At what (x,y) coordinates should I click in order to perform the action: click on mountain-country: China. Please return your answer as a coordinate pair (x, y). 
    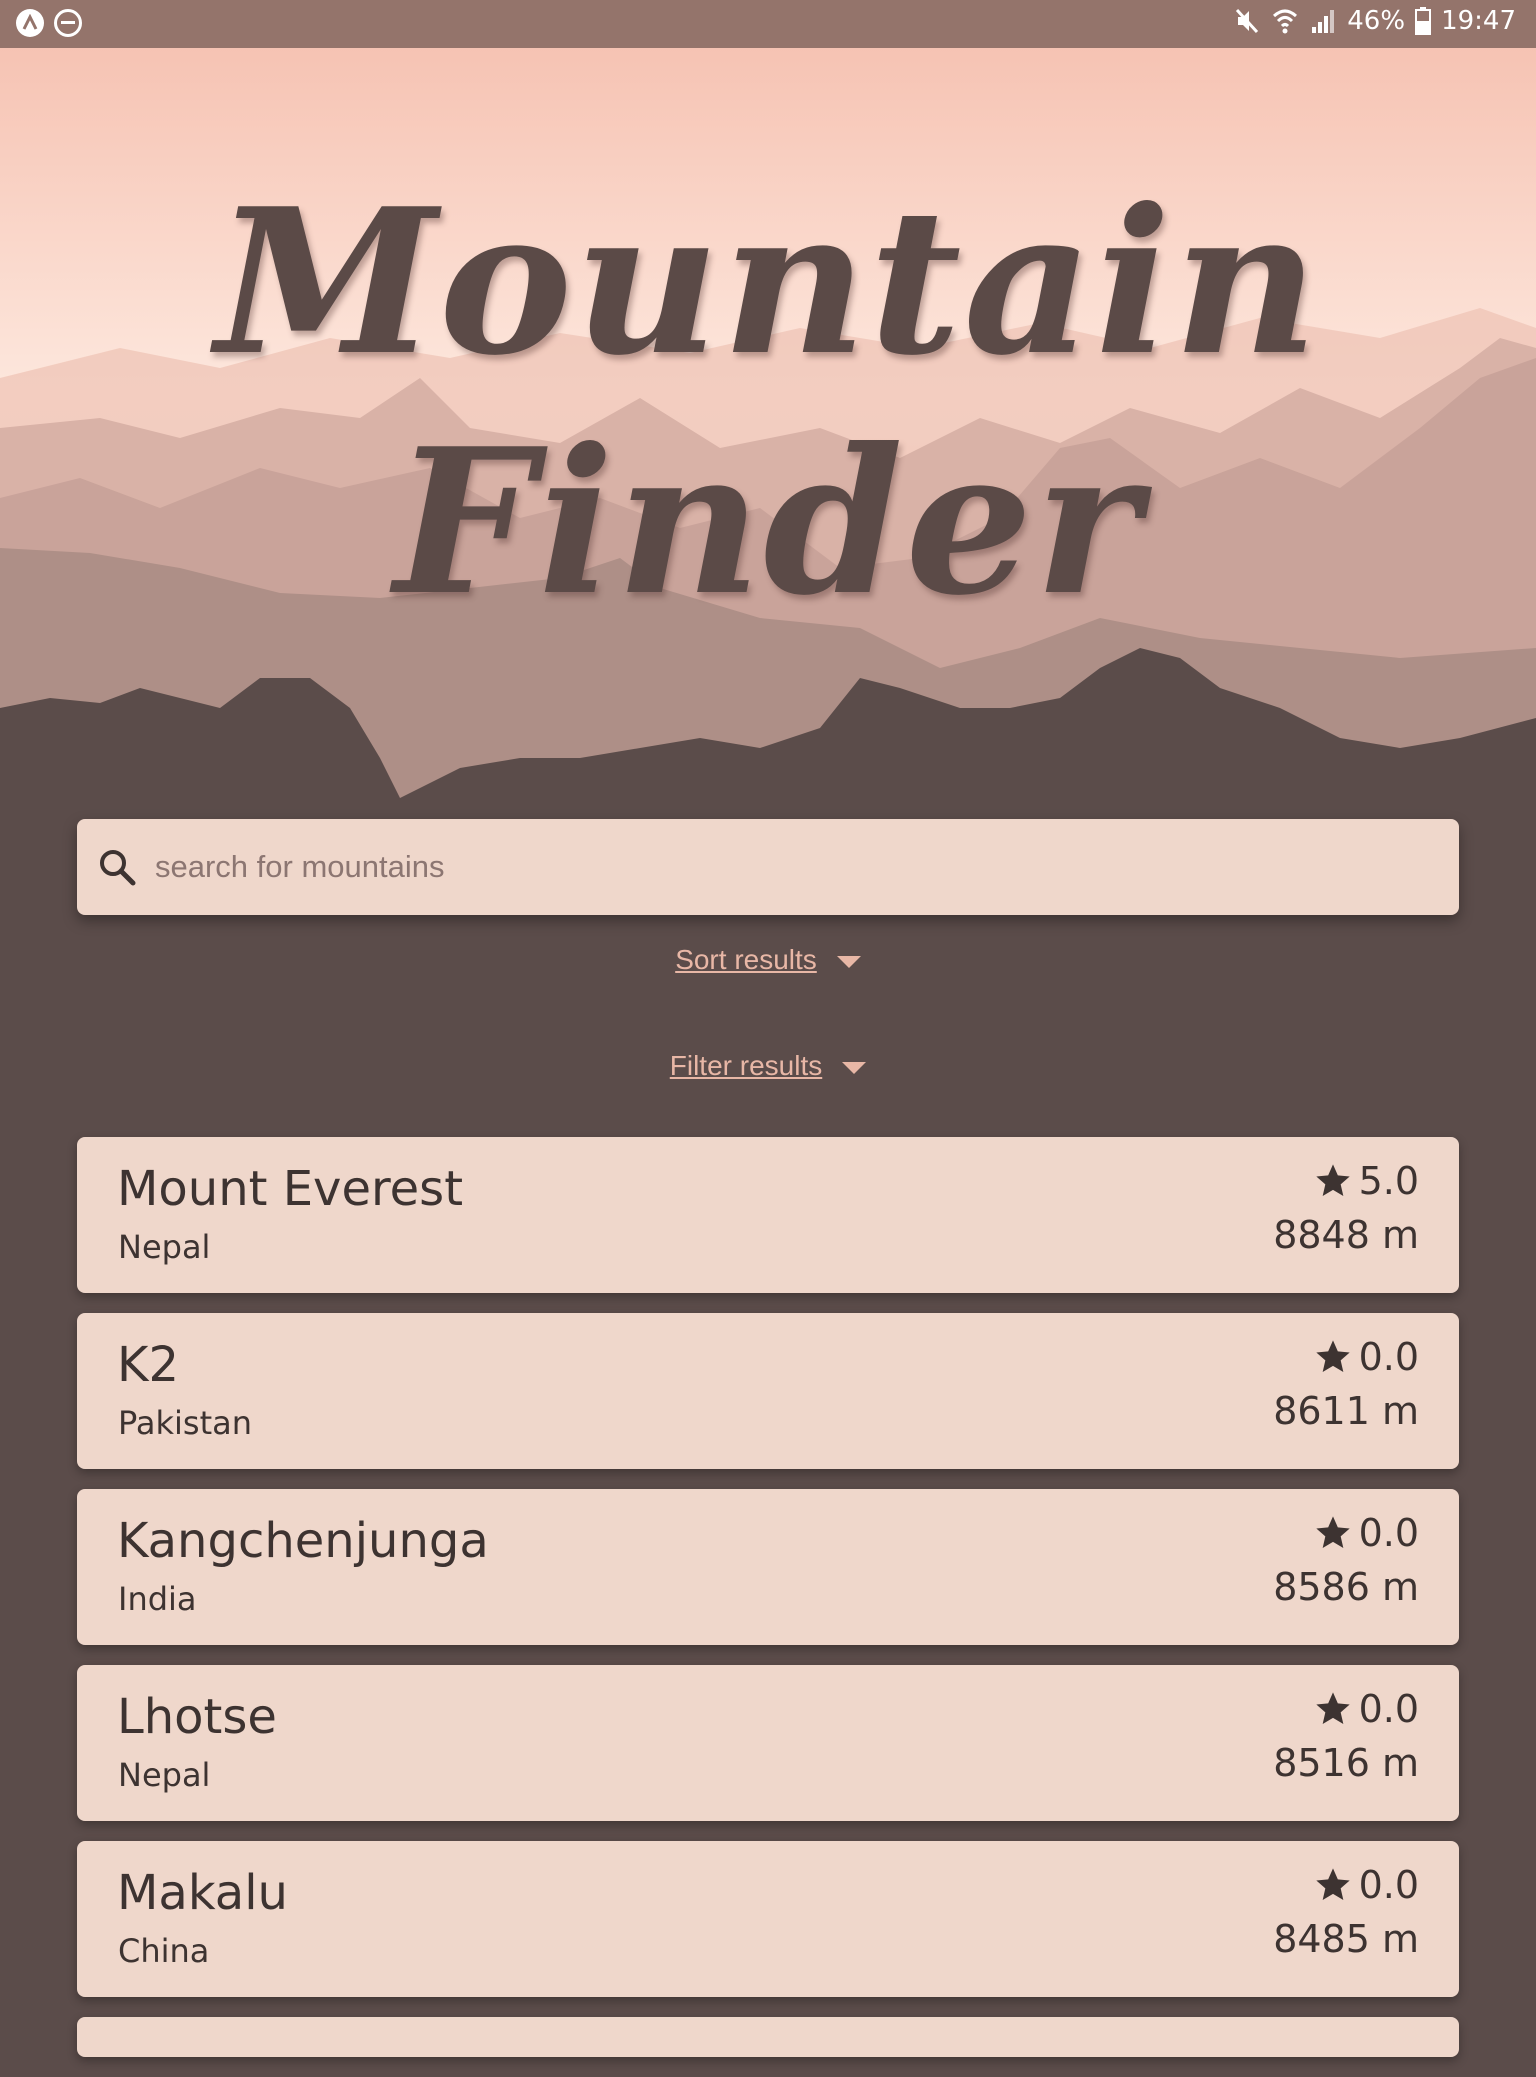
    Looking at the image, I should click on (164, 1951).